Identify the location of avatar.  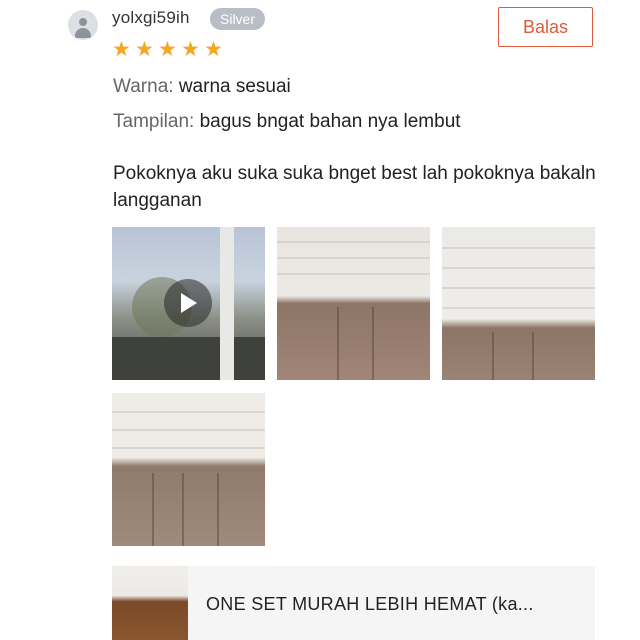
(83, 25).